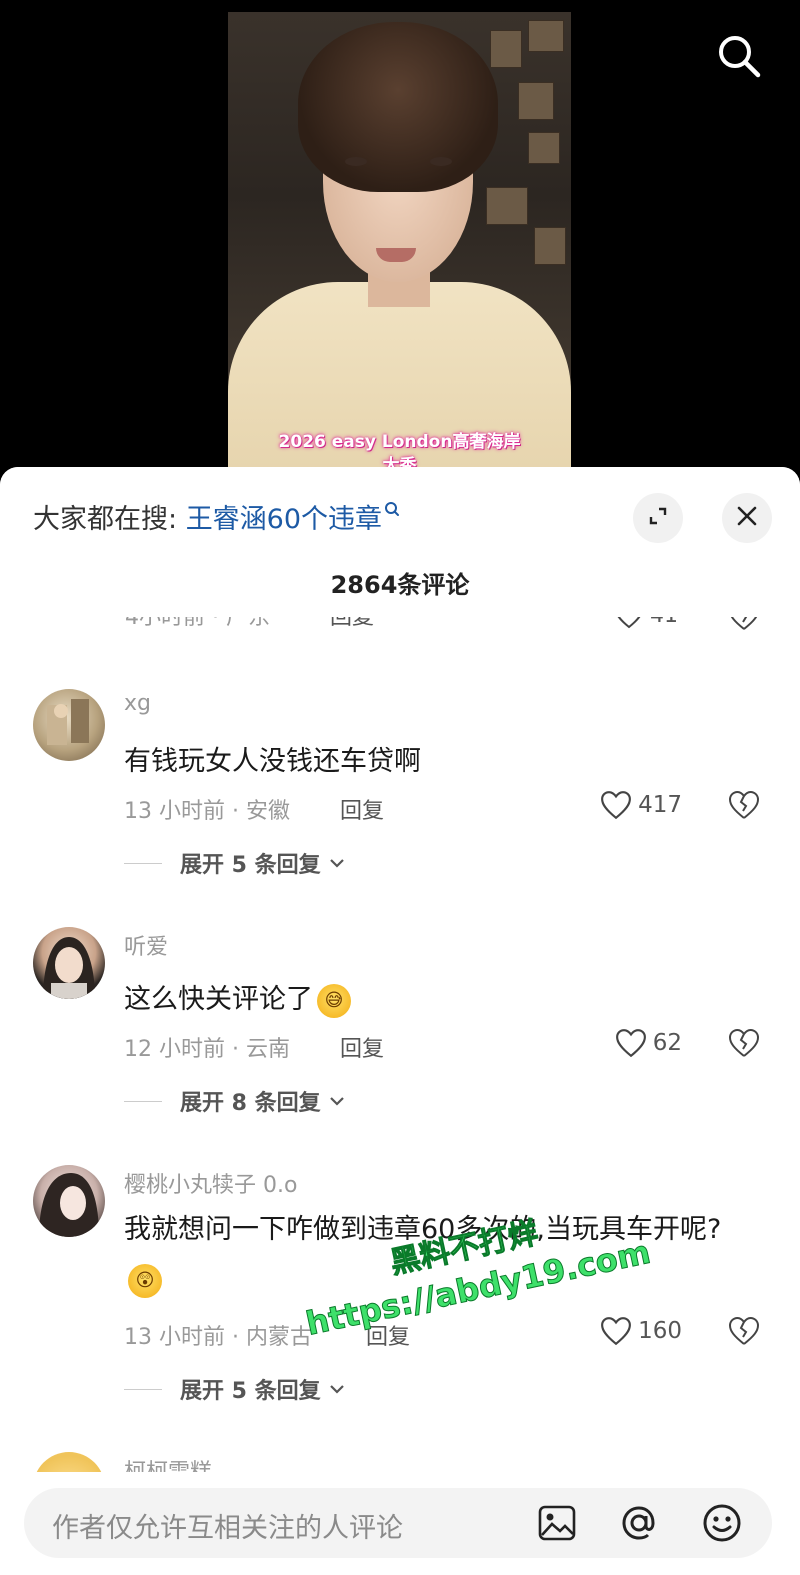  I want to click on comment-text-body: 这么快关评论了, so click(218, 999).